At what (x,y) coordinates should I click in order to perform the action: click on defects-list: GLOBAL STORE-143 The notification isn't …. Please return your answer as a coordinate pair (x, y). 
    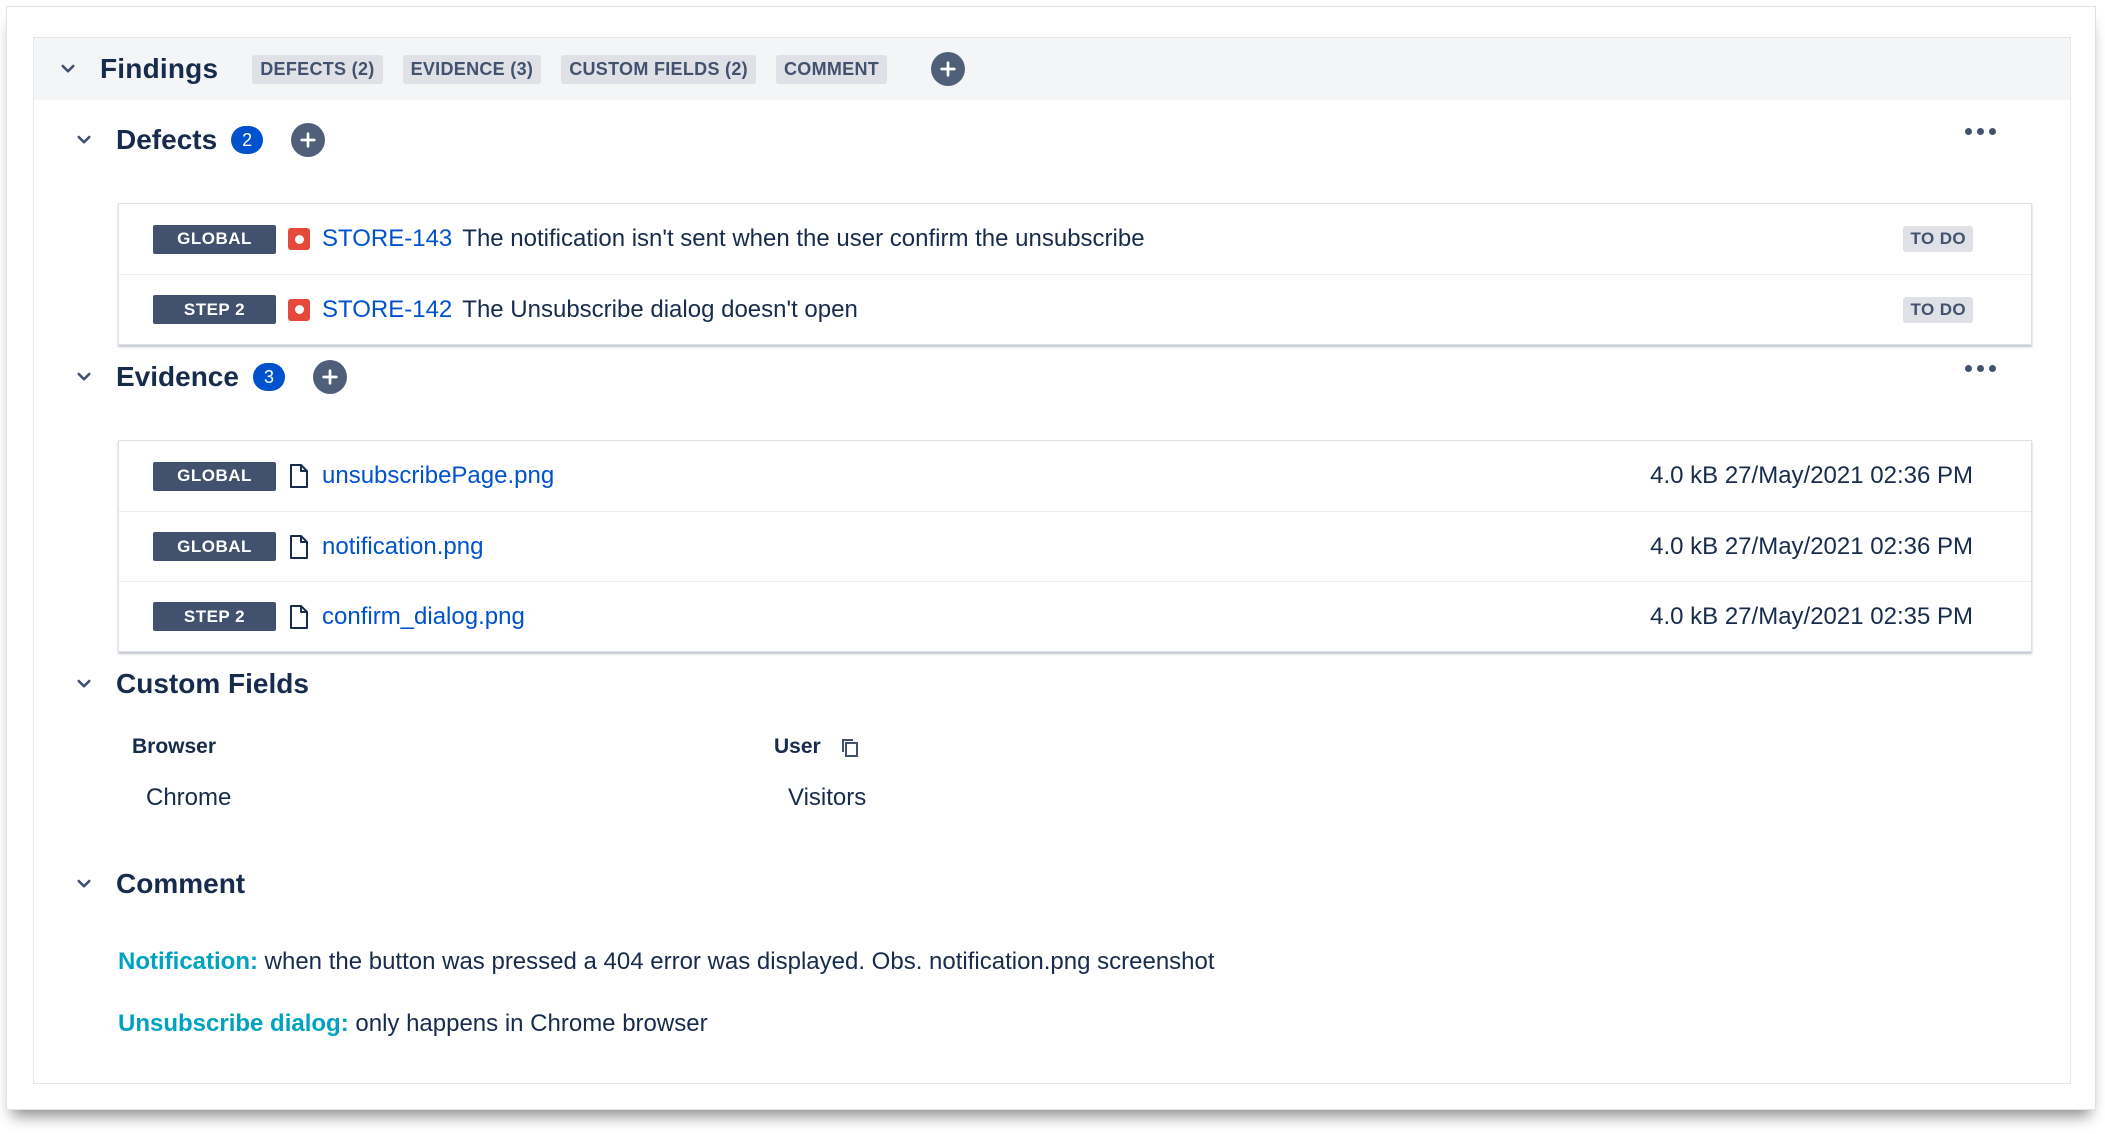
    Looking at the image, I should click on (1075, 274).